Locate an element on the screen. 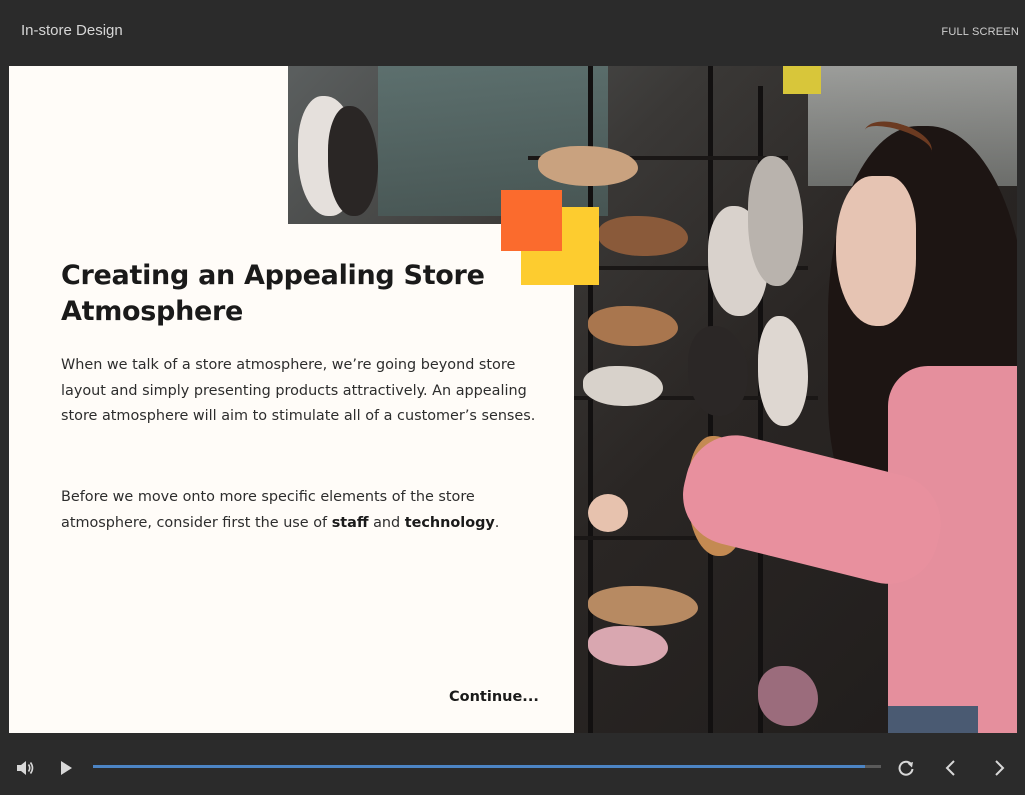 Image resolution: width=1025 pixels, height=795 pixels. player-controls is located at coordinates (512, 767).